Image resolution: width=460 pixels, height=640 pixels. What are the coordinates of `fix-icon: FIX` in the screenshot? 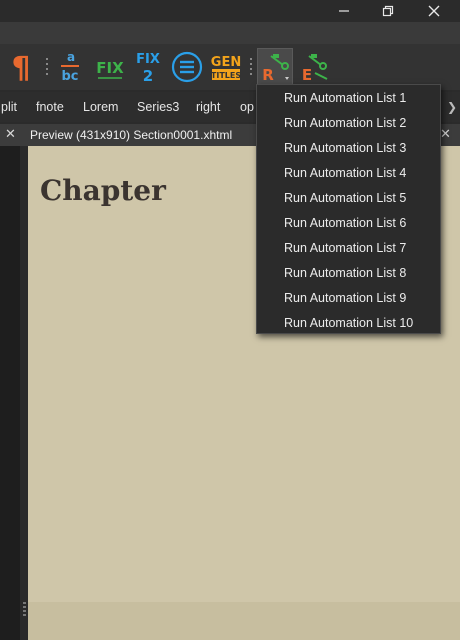 It's located at (110, 67).